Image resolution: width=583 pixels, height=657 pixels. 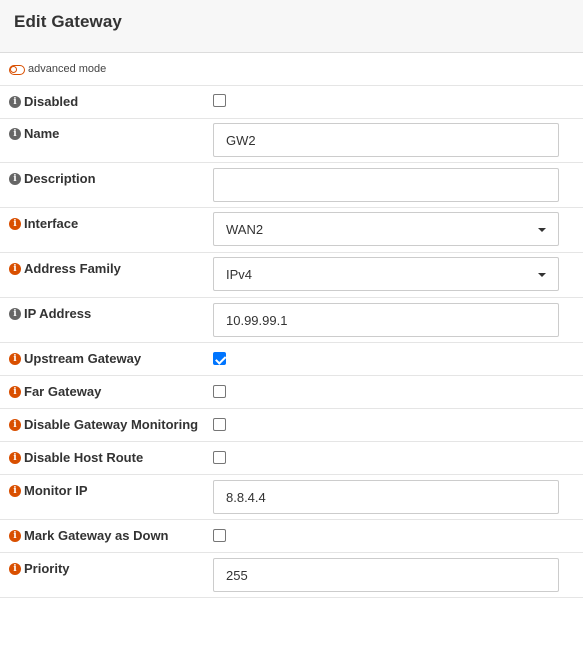 I want to click on disable-monitoring-checkbox, so click(x=219, y=424).